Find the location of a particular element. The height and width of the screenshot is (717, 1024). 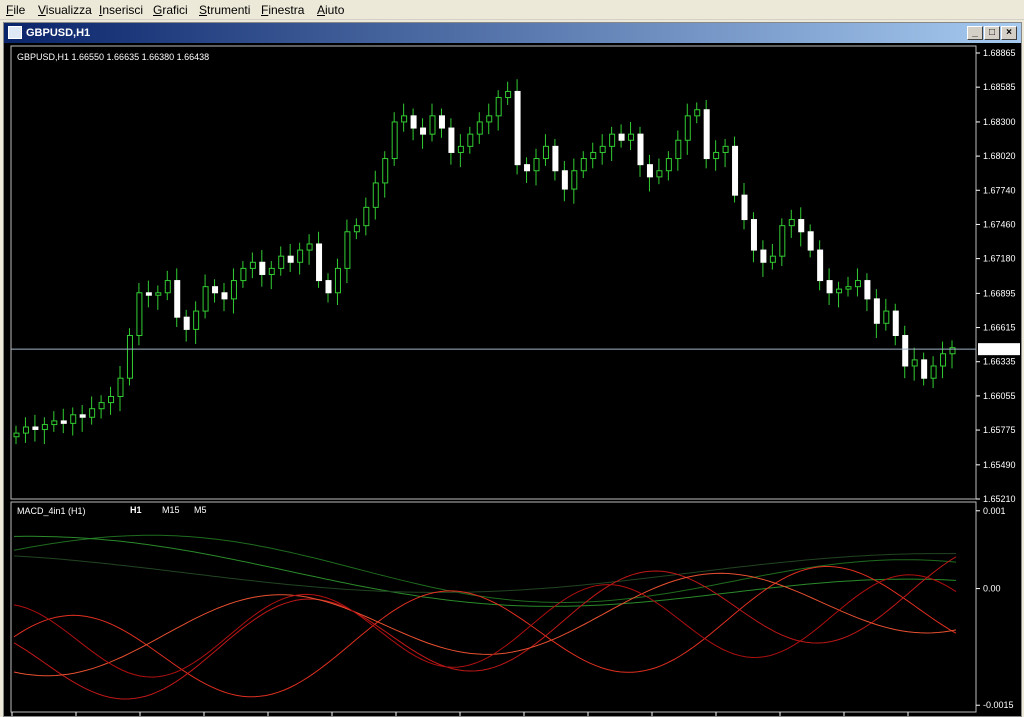

chart-window-title: GBPUSD,H1 is located at coordinates (58, 33).